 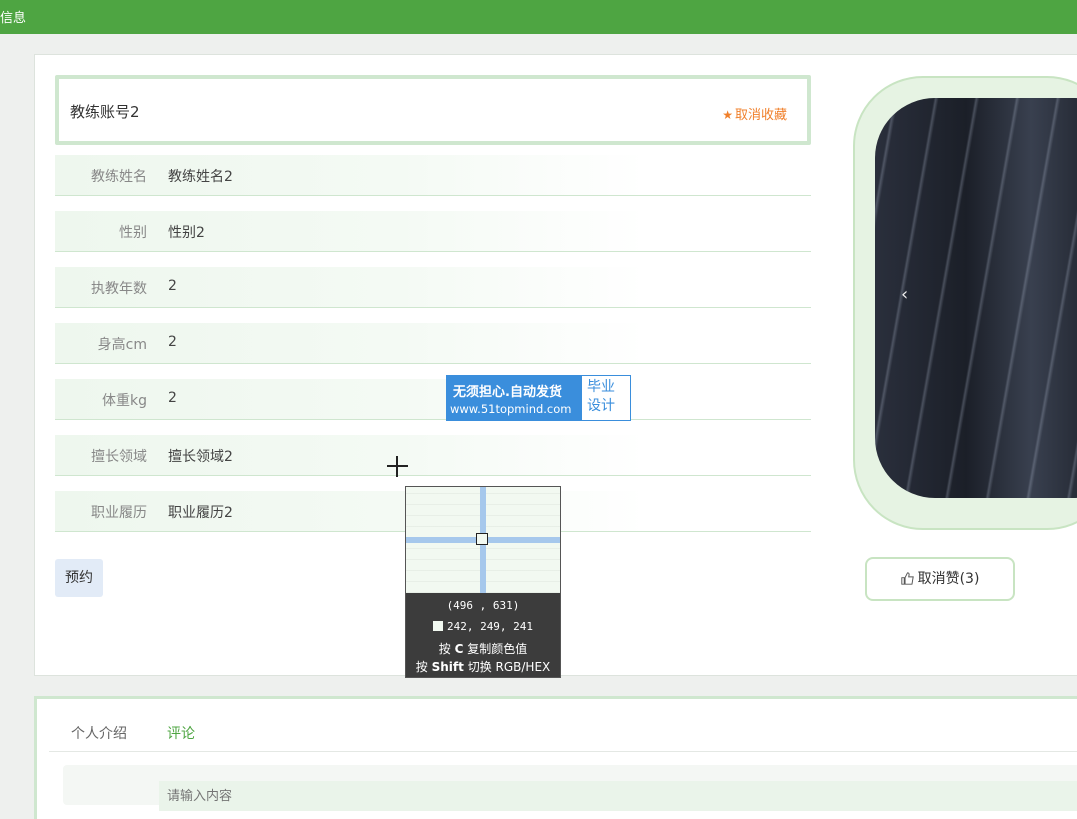 What do you see at coordinates (948, 579) in the screenshot?
I see `unlike-label: 取消赞(3)` at bounding box center [948, 579].